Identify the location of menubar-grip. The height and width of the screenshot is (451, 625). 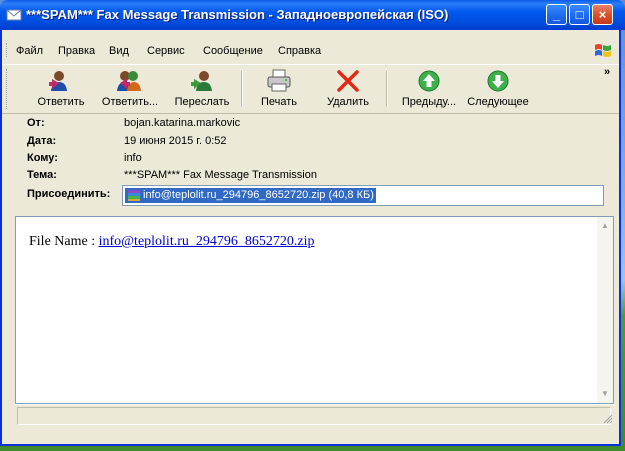
(8, 50).